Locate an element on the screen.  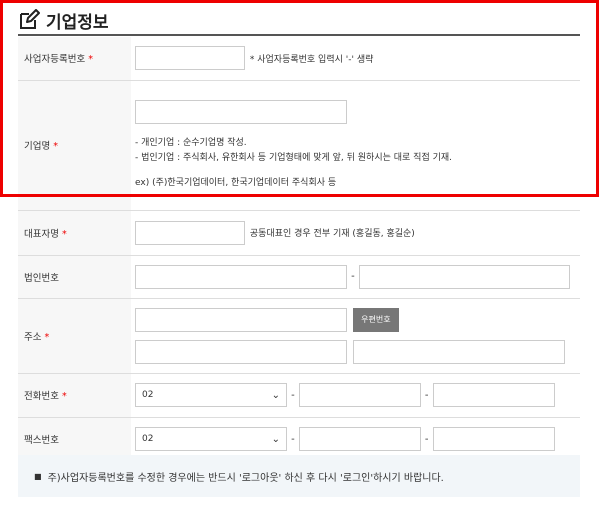
hint-individual: - 개인기업 : 순수기업명 작성. is located at coordinates (191, 142).